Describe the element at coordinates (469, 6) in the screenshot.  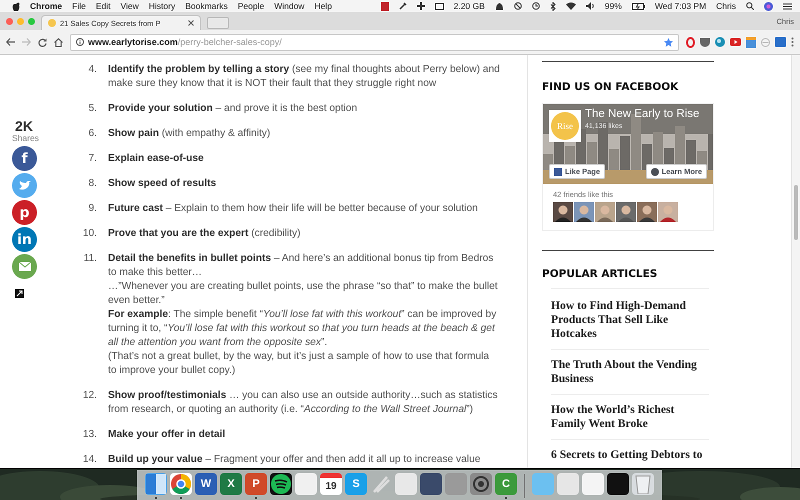
I see `memory-usage: 2.20 GB` at that location.